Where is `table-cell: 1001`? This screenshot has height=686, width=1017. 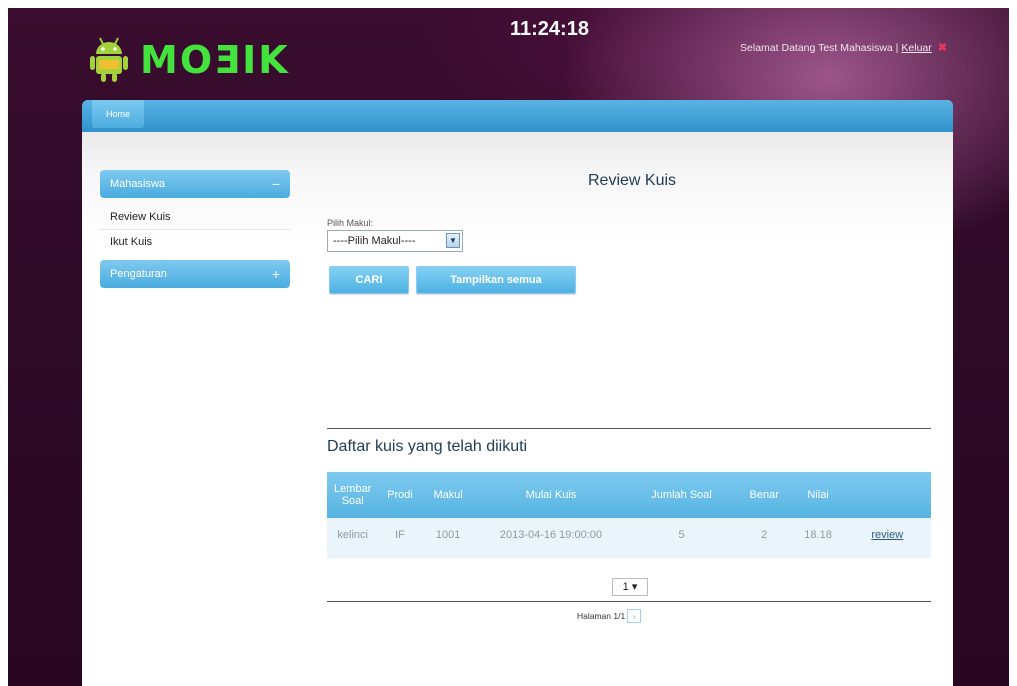 table-cell: 1001 is located at coordinates (448, 534).